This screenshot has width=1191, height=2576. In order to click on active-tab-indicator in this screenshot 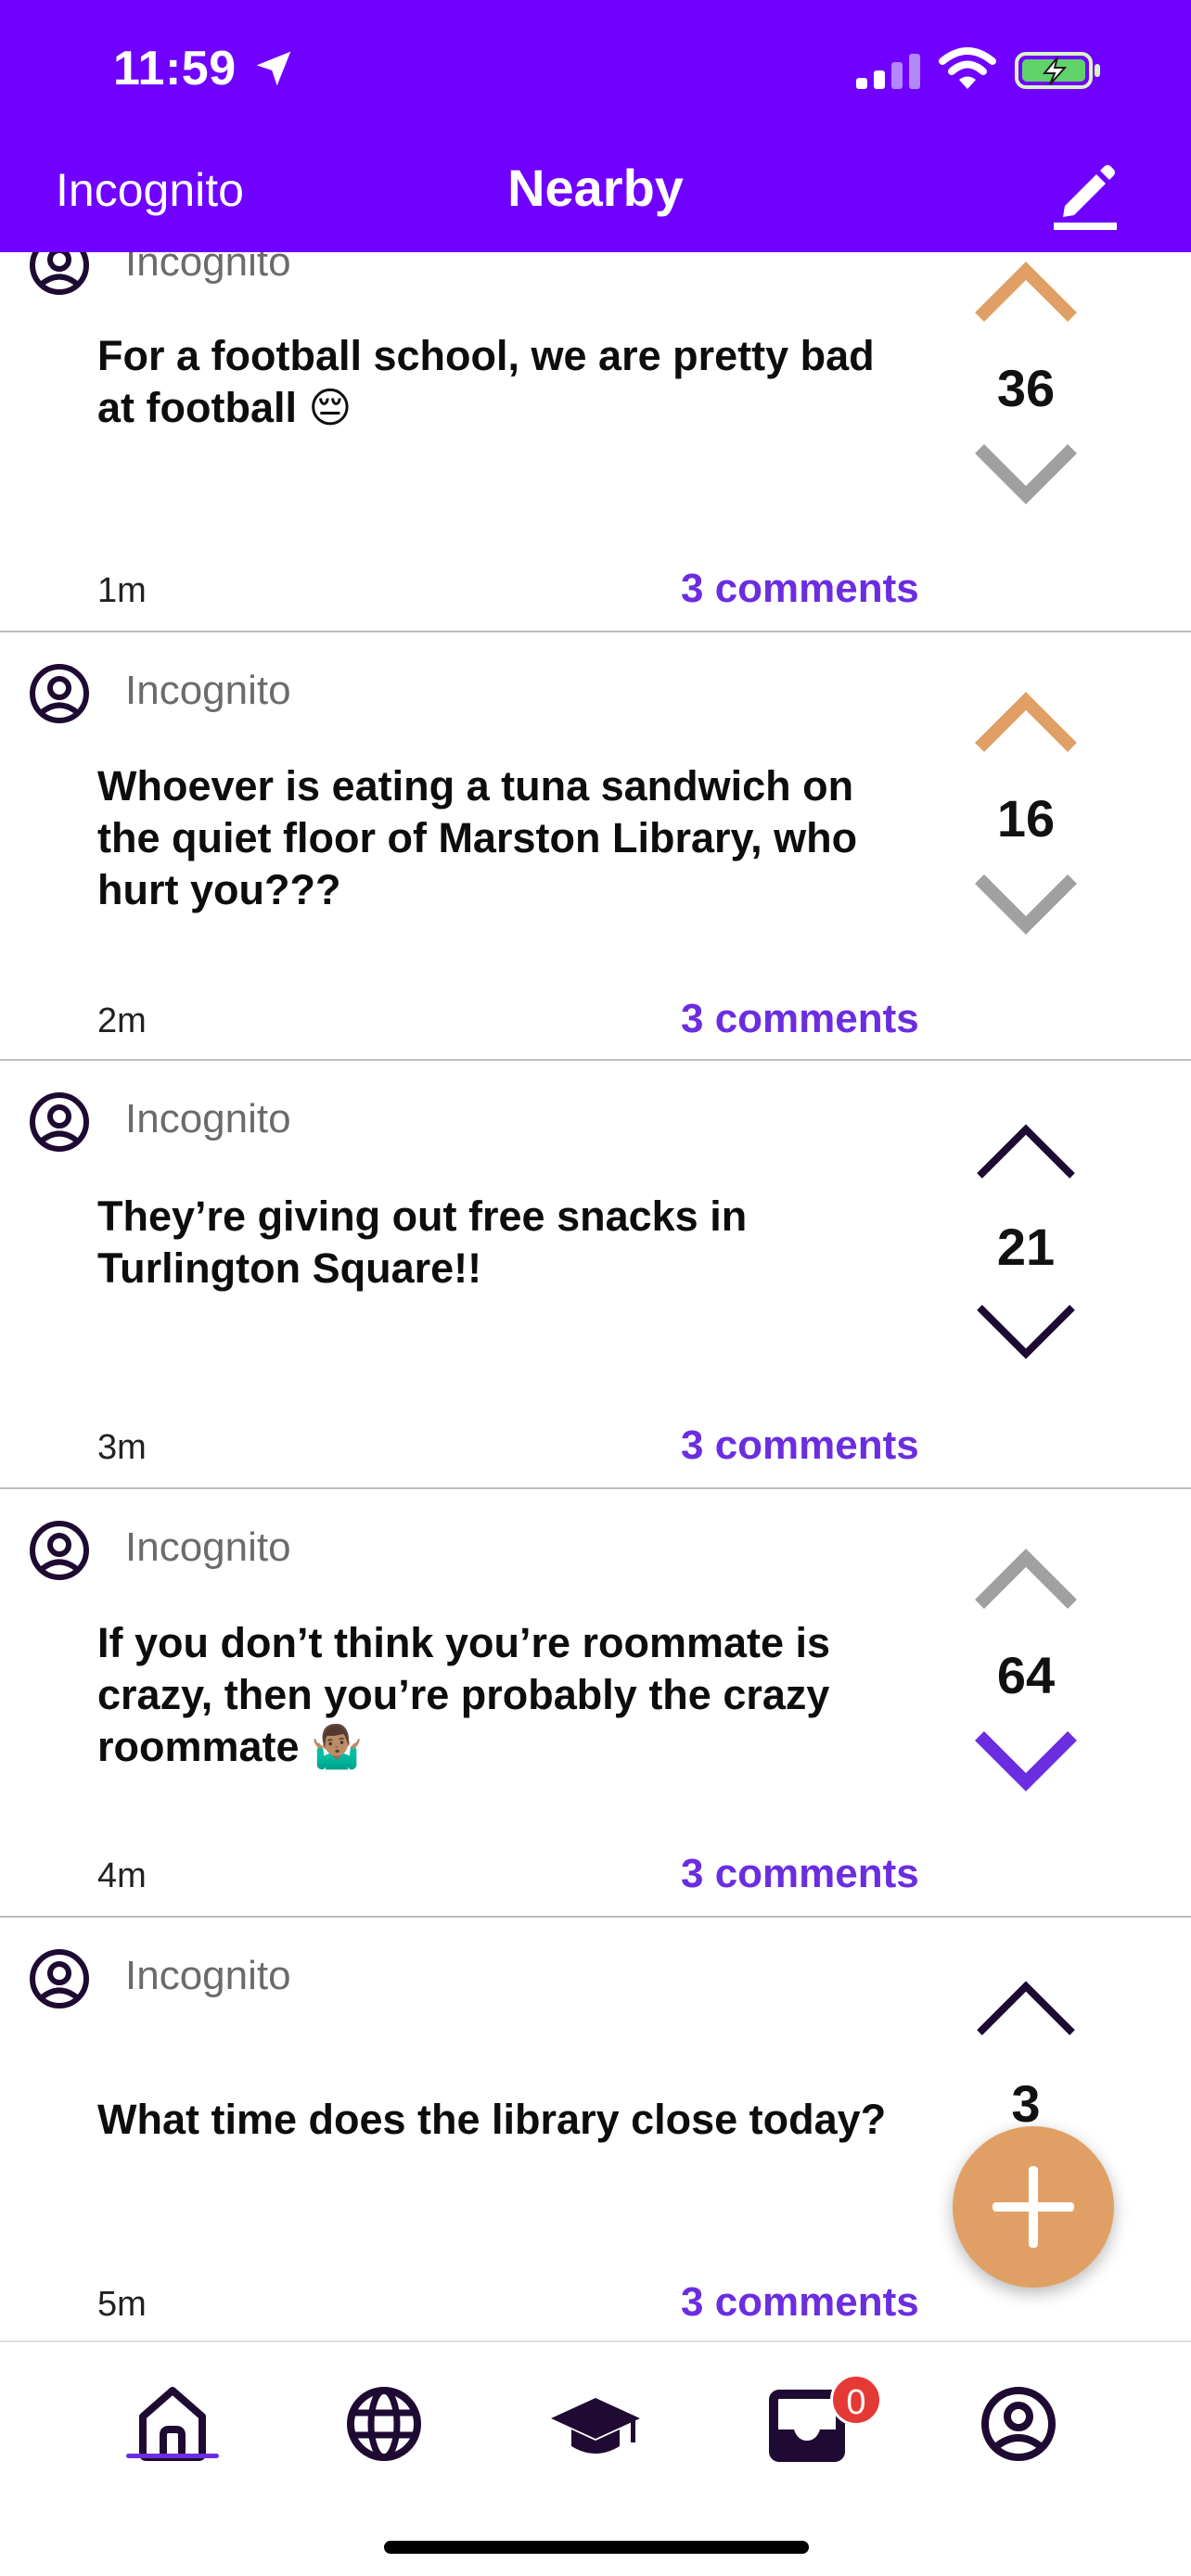, I will do `click(172, 2456)`.